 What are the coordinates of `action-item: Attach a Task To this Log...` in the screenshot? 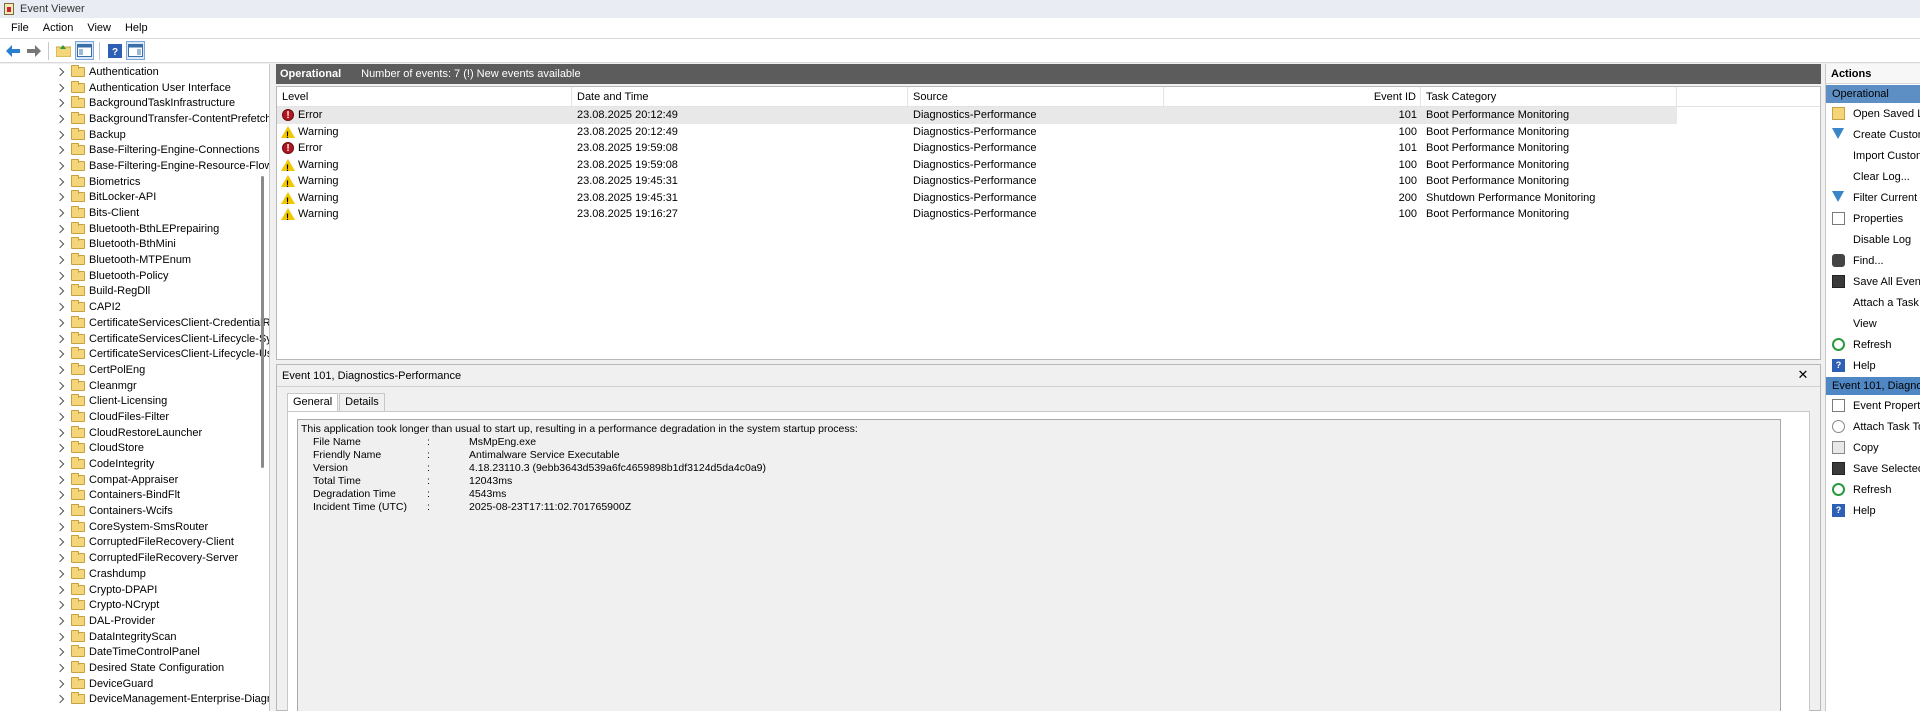 It's located at (1873, 302).